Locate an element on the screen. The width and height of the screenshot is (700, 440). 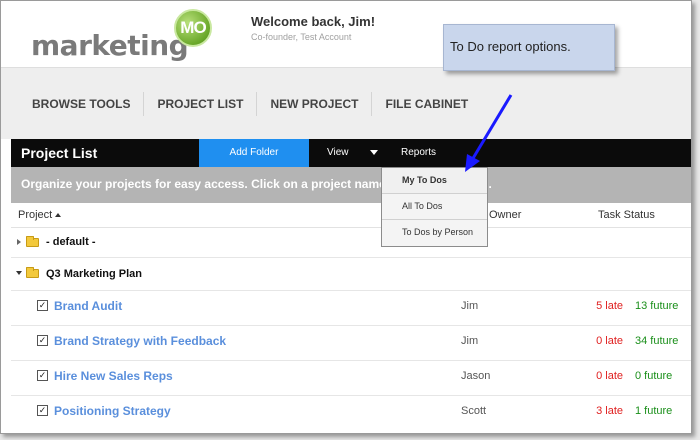
project-owner: Jason is located at coordinates (476, 376).